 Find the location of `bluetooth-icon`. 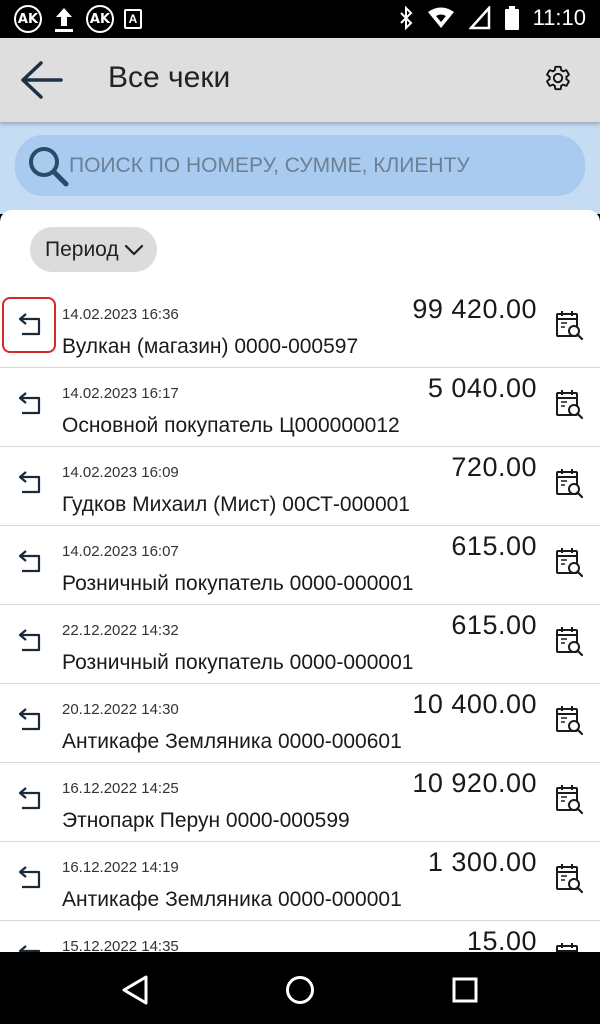

bluetooth-icon is located at coordinates (405, 18).